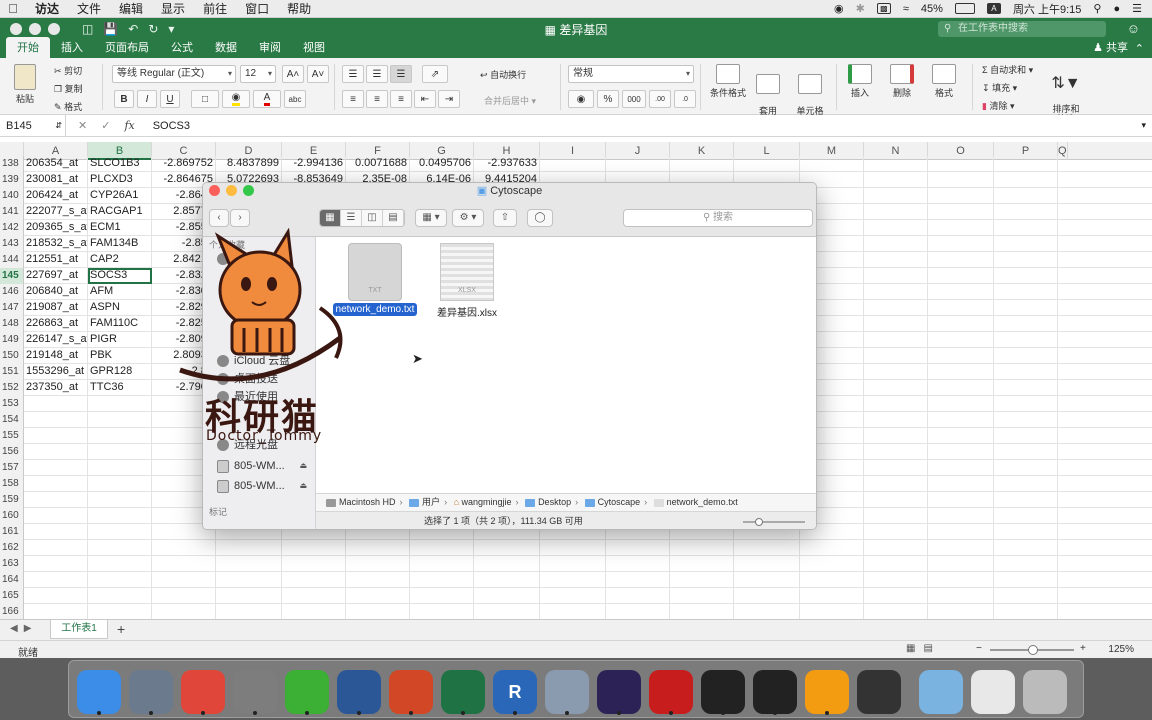  Describe the element at coordinates (1022, 29) in the screenshot. I see `sheet-search-input: ⚲ 在工作表中搜索` at that location.